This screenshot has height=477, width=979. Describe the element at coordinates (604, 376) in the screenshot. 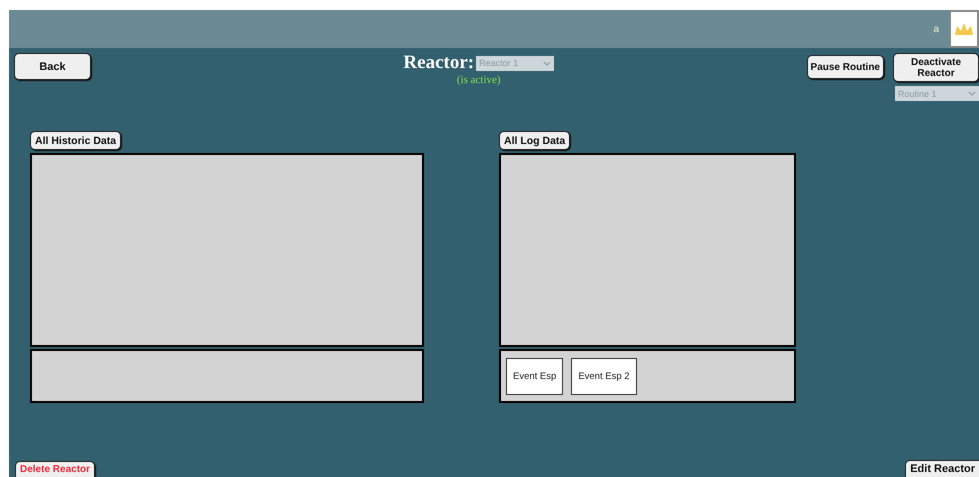

I see `event-button: Event Esp 2` at that location.